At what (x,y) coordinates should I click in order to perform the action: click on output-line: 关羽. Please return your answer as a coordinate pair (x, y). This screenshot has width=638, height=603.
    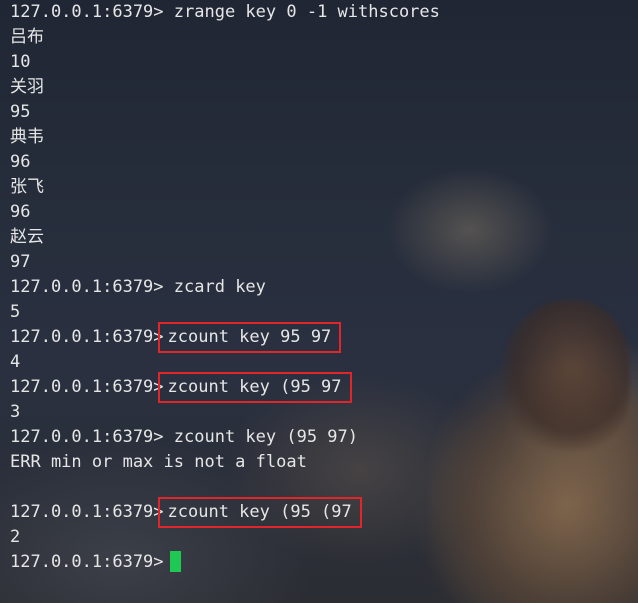
    Looking at the image, I should click on (225, 87).